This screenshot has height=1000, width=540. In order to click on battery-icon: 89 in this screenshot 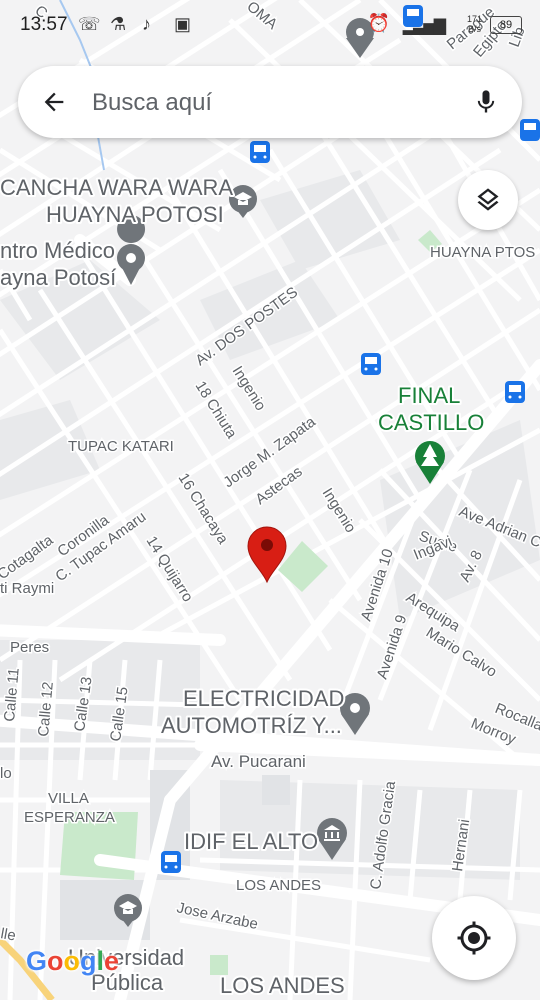, I will do `click(506, 25)`.